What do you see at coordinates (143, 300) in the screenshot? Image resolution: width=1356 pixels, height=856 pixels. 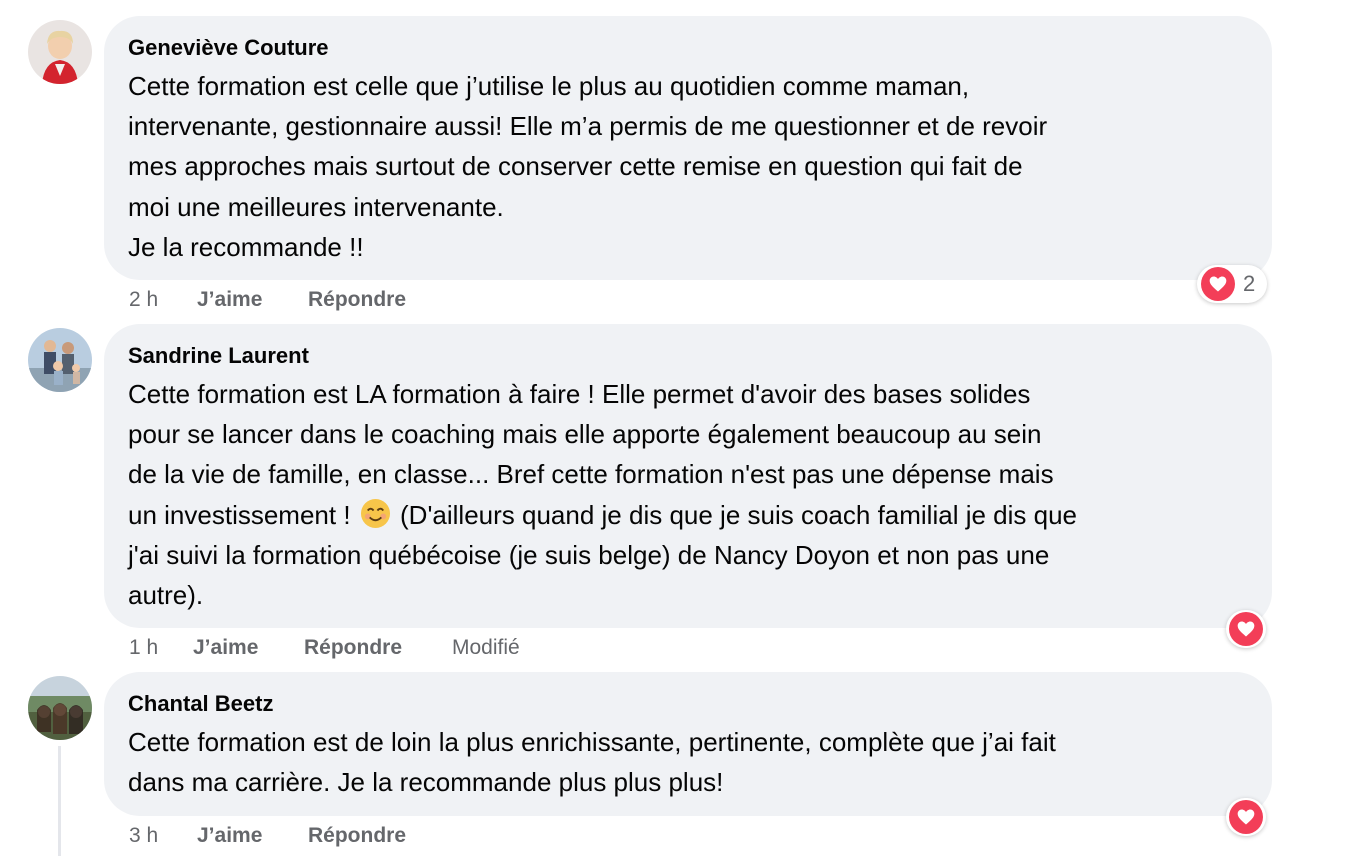 I see `comment-timestamp: 2 h` at bounding box center [143, 300].